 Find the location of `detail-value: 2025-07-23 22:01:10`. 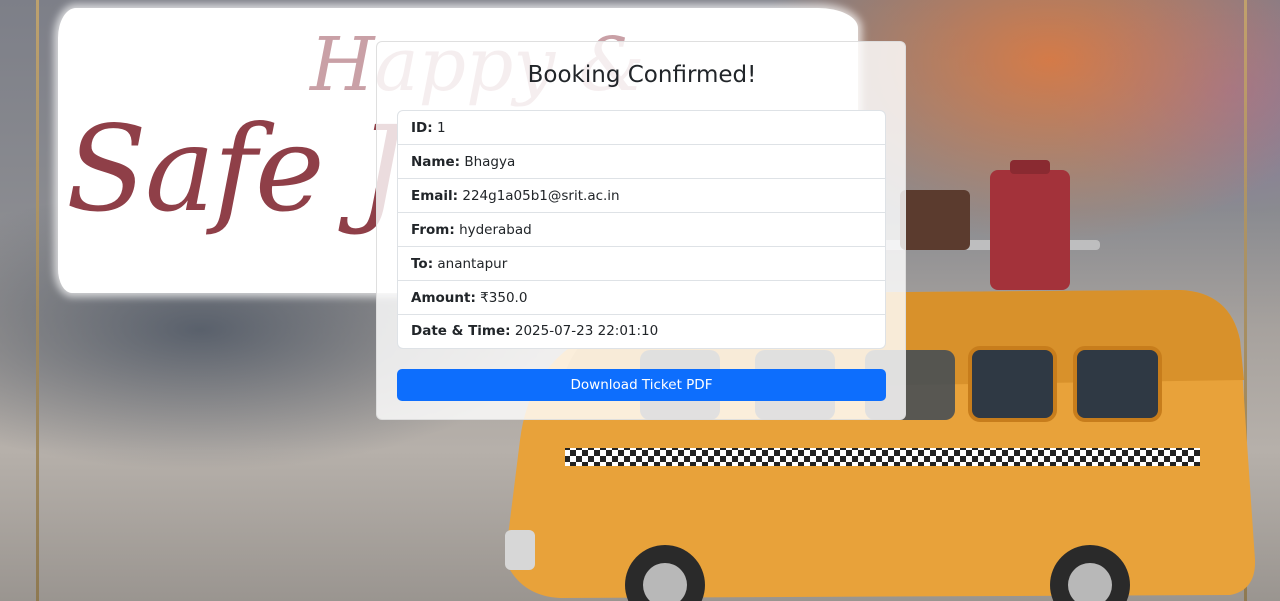

detail-value: 2025-07-23 22:01:10 is located at coordinates (586, 331).